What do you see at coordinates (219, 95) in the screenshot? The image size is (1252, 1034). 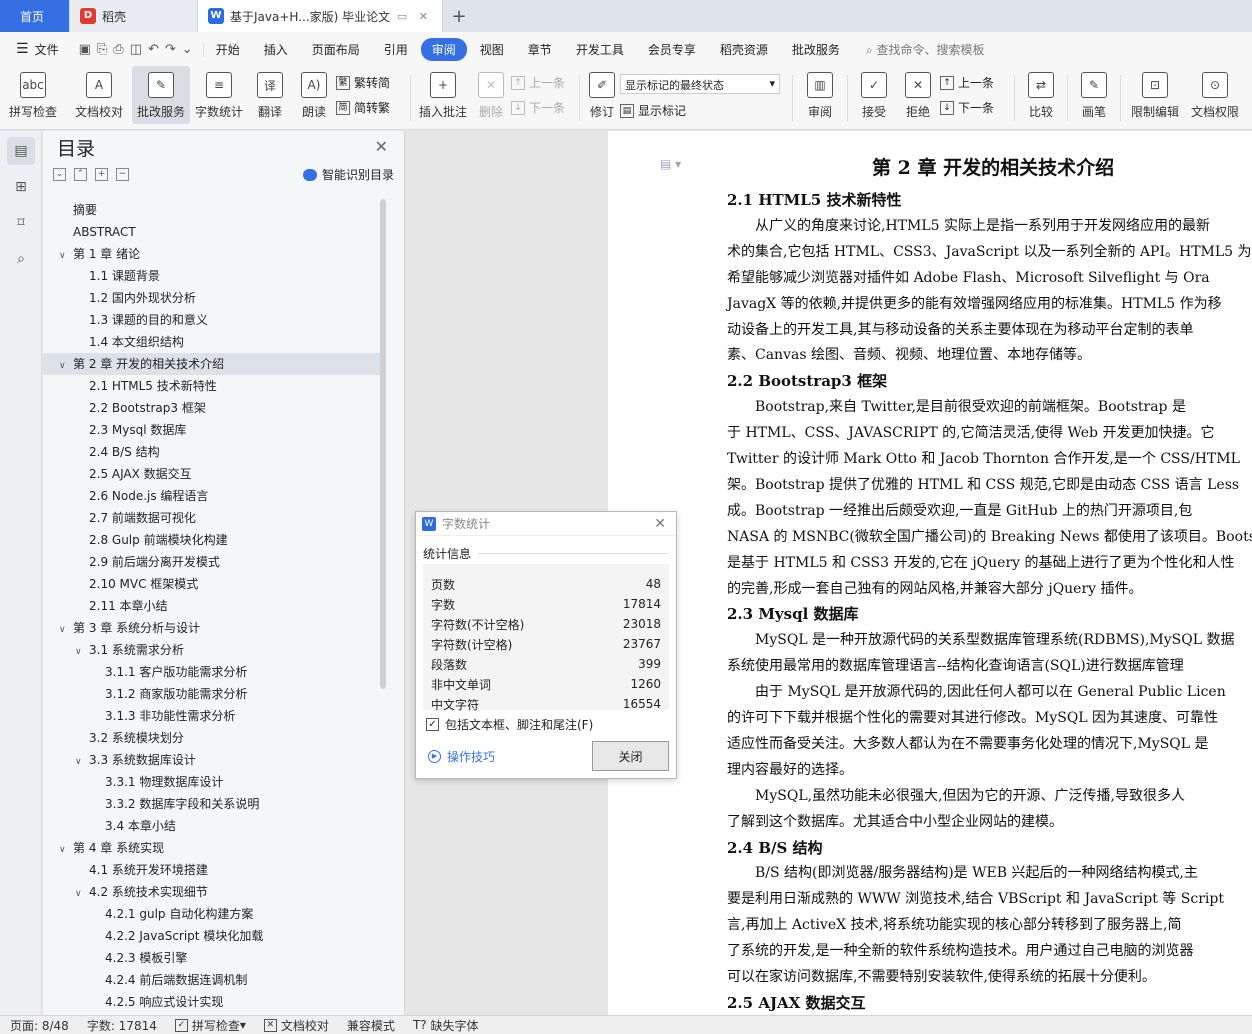 I see `word-count-button: ≡ 字数统计` at bounding box center [219, 95].